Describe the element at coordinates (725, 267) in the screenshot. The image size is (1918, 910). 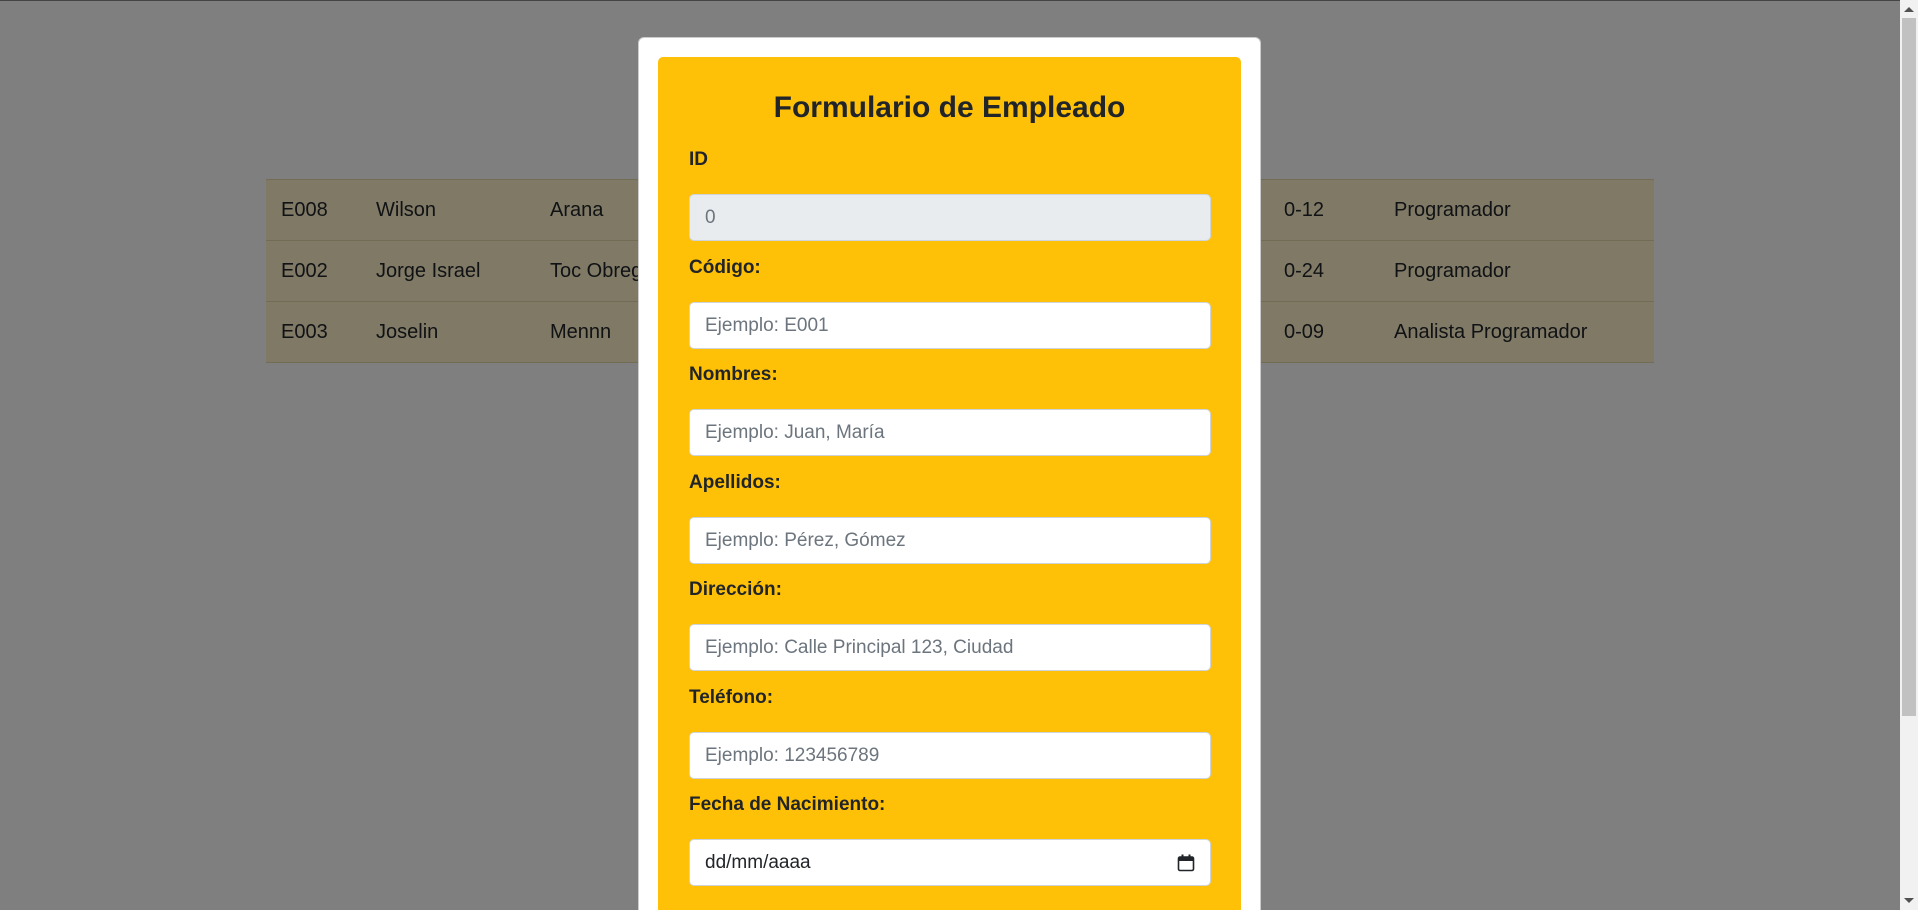
I see `codigo-label: Código:` at that location.